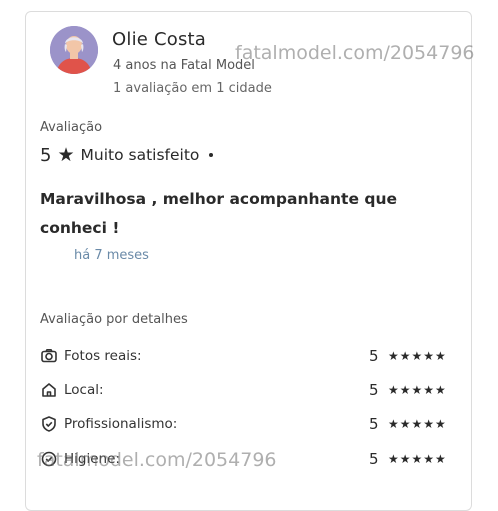 The height and width of the screenshot is (511, 498). Describe the element at coordinates (250, 424) in the screenshot. I see `detail-row-profissionalismo: Profissionalismo: 5 ★★★★★` at that location.